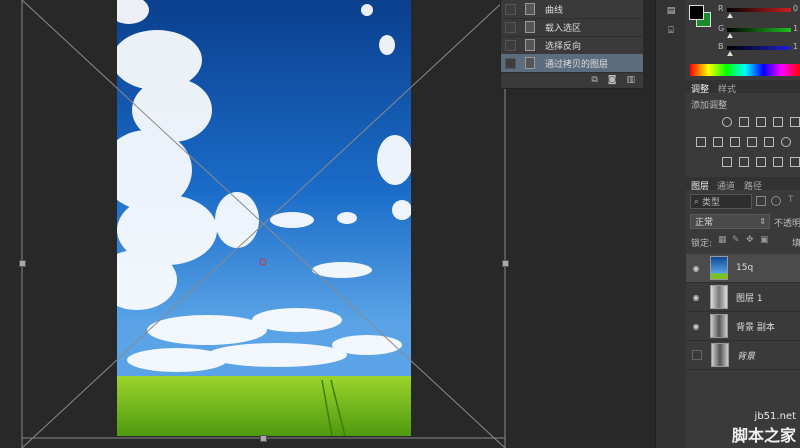 The height and width of the screenshot is (448, 800). Describe the element at coordinates (744, 162) in the screenshot. I see `posterize-icon` at that location.